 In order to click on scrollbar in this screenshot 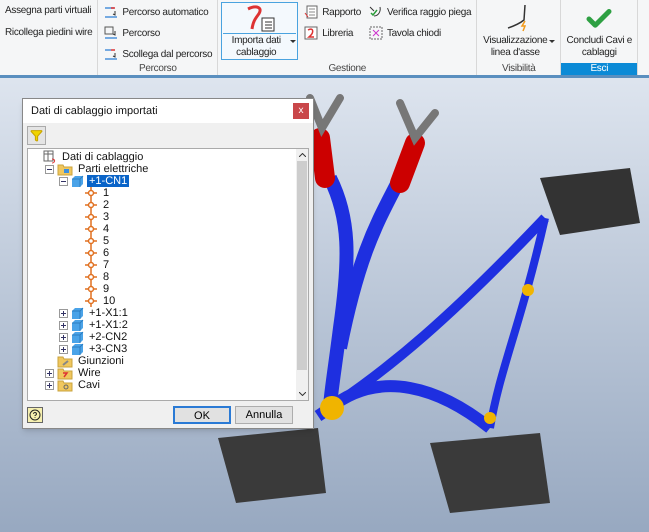, I will do `click(302, 274)`.